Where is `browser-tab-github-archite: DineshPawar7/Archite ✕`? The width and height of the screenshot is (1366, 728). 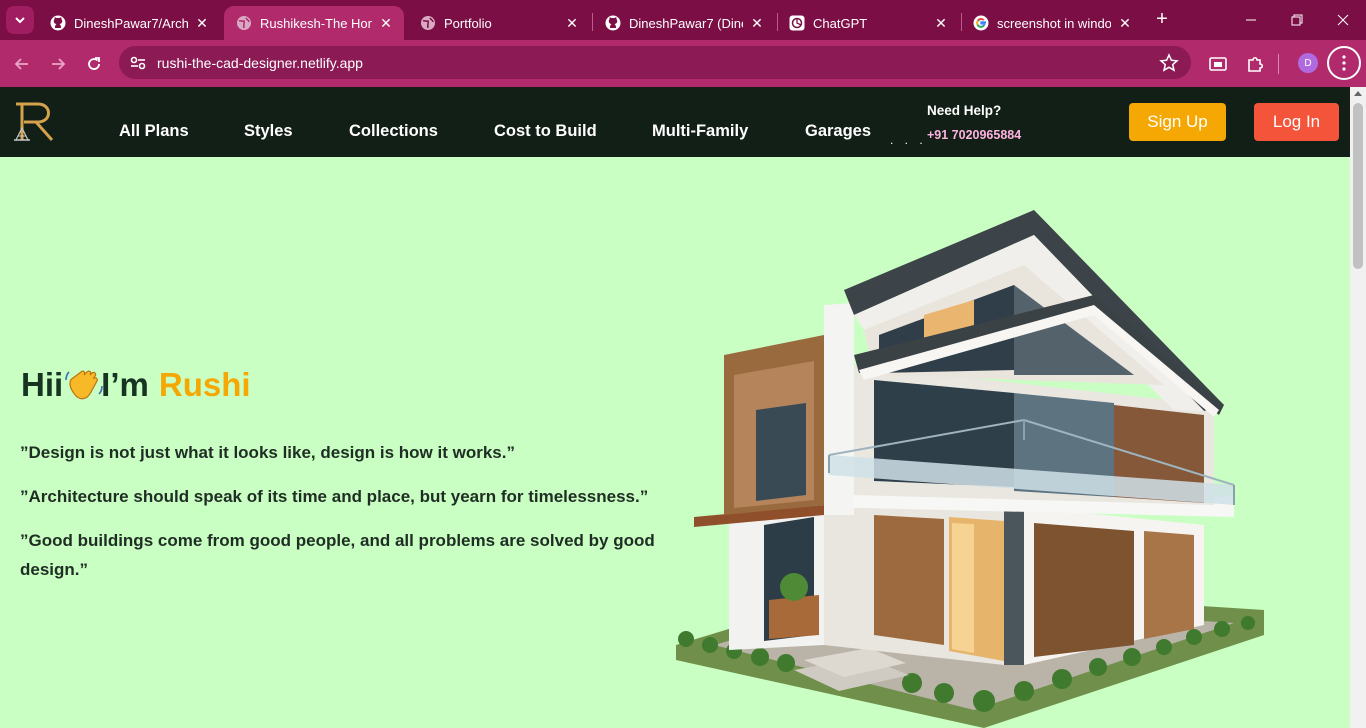
browser-tab-github-archite: DineshPawar7/Archite ✕ is located at coordinates (129, 23).